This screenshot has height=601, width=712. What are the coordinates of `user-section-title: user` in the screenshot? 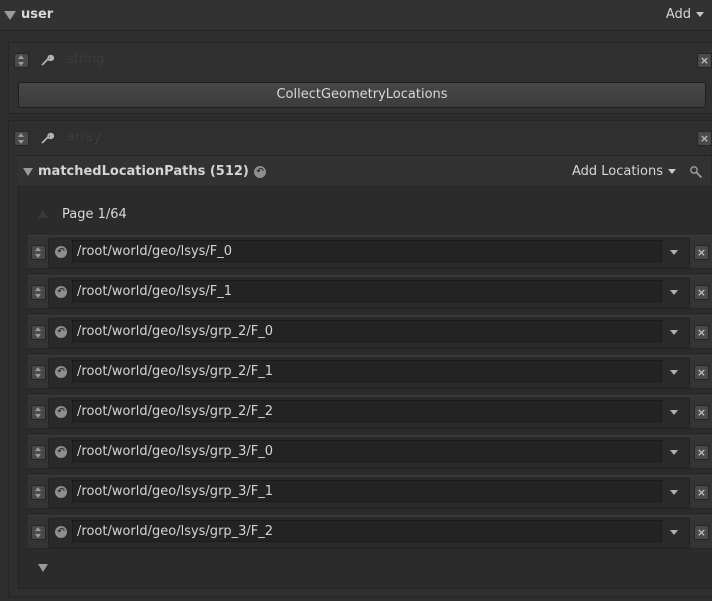 It's located at (37, 14).